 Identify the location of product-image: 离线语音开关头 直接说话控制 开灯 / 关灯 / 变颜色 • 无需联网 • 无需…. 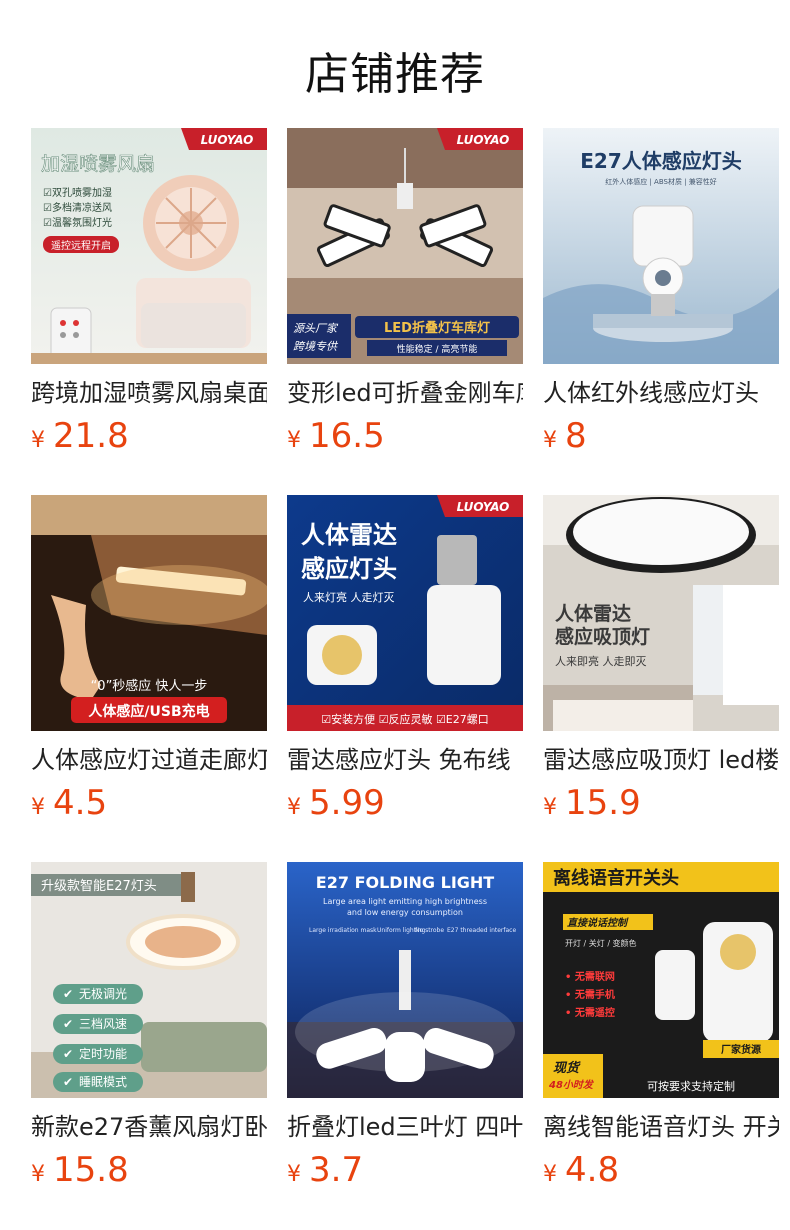
(661, 980).